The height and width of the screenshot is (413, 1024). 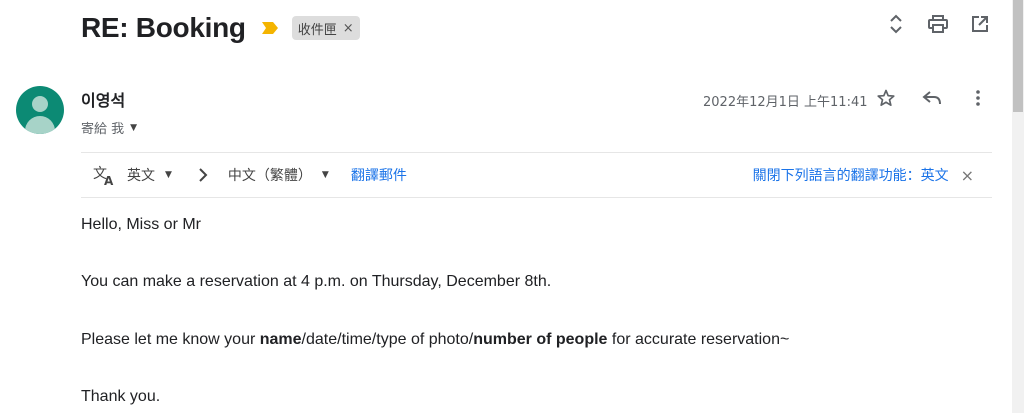 What do you see at coordinates (40, 104) in the screenshot?
I see `avatar-head` at bounding box center [40, 104].